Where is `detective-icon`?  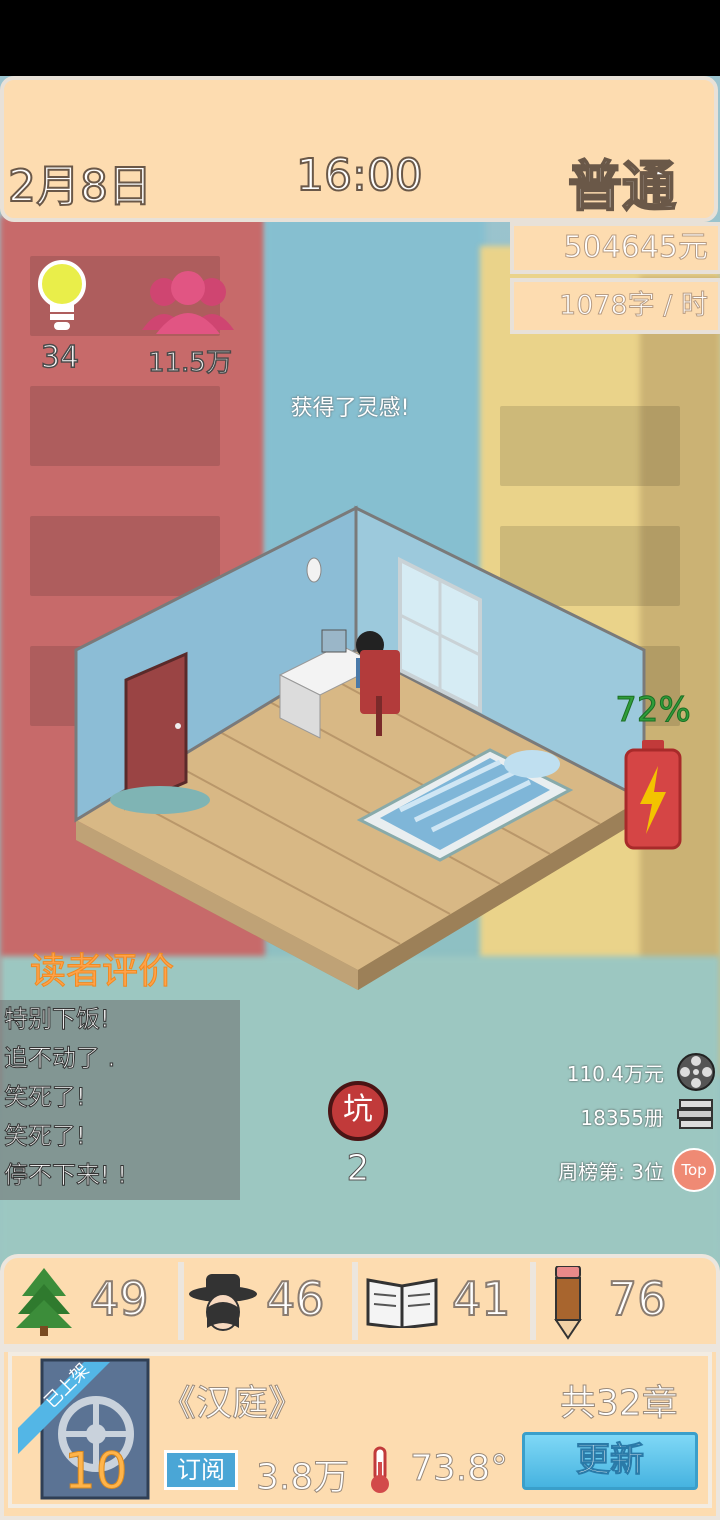 detective-icon is located at coordinates (223, 1302).